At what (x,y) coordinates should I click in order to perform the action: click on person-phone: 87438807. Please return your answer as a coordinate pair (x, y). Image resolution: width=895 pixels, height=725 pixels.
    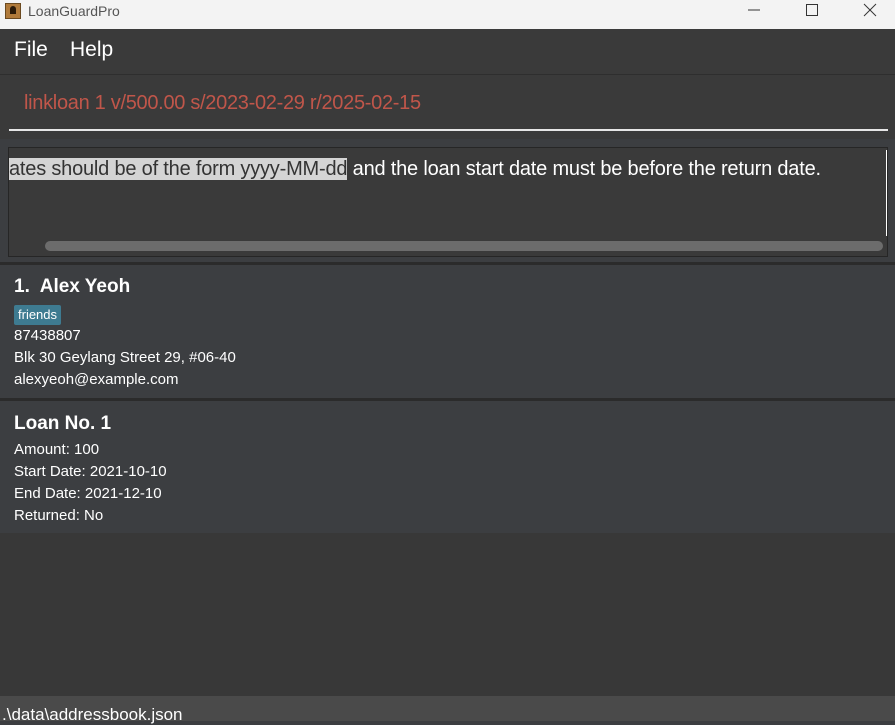
    Looking at the image, I should click on (47, 335).